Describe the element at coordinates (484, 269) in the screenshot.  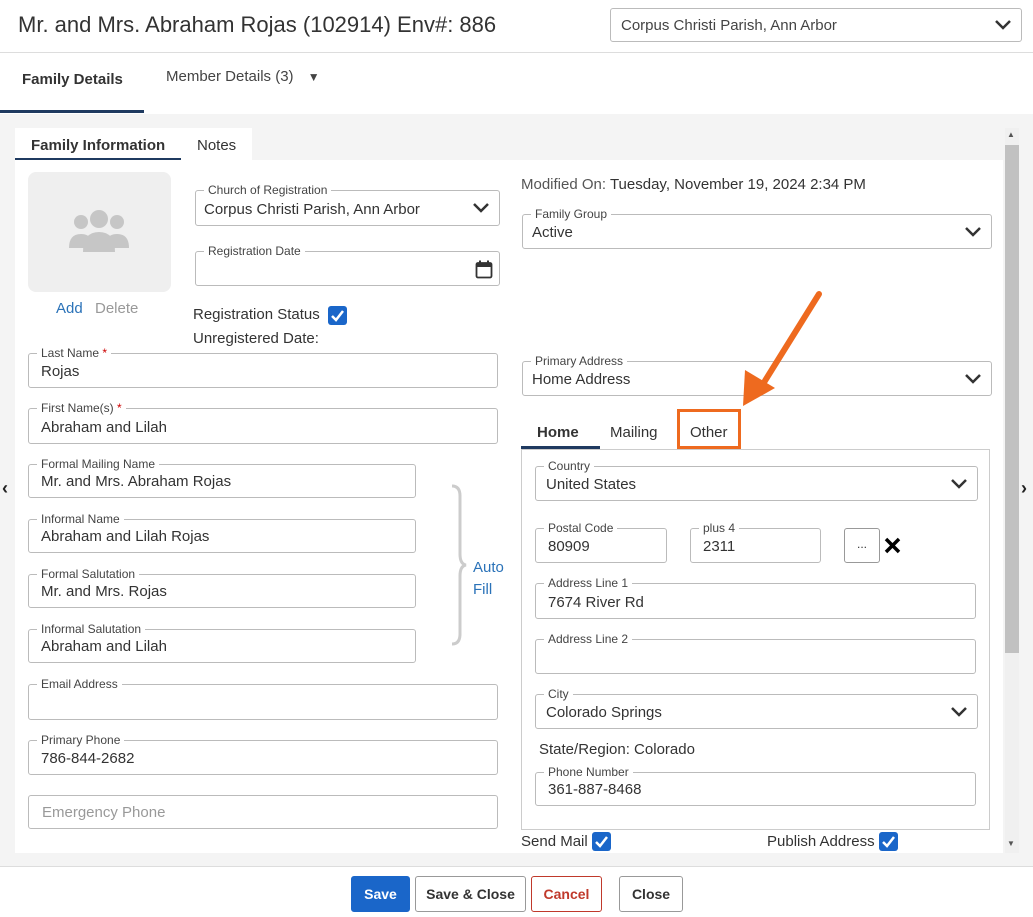
I see `calendar-icon` at that location.